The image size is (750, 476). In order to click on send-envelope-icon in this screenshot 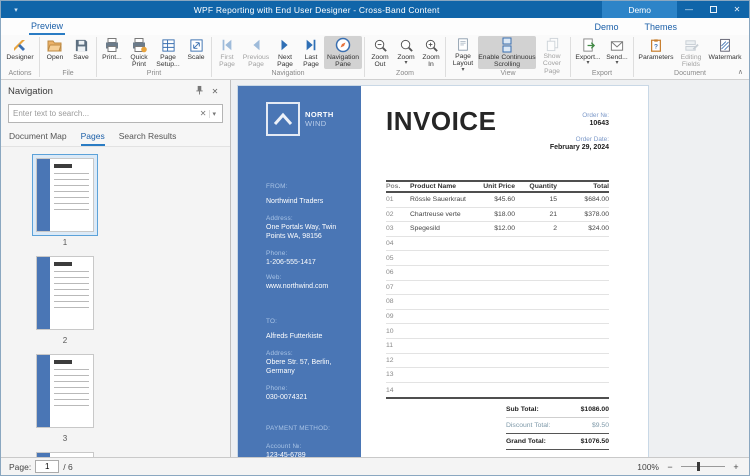, I will do `click(617, 45)`.